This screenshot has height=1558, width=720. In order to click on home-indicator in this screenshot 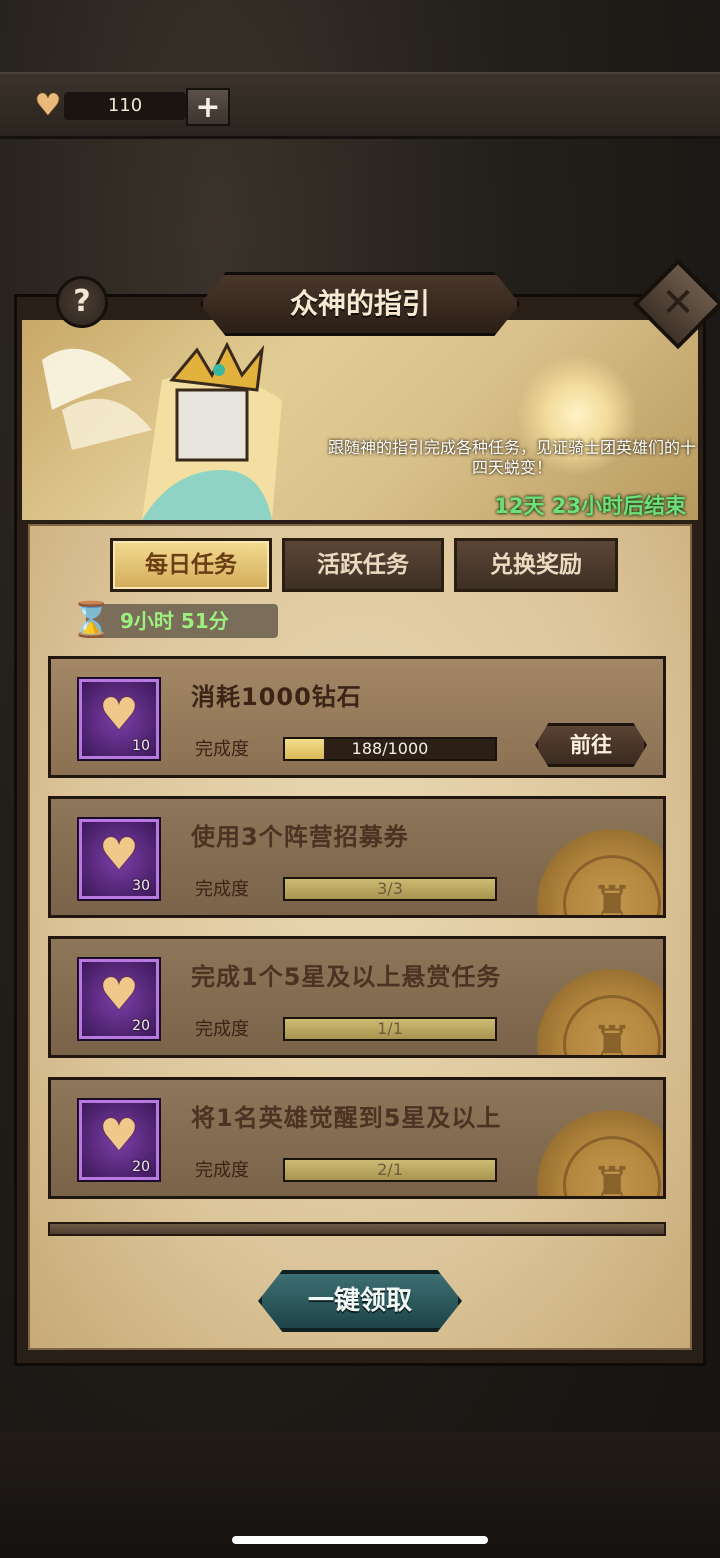, I will do `click(360, 1540)`.